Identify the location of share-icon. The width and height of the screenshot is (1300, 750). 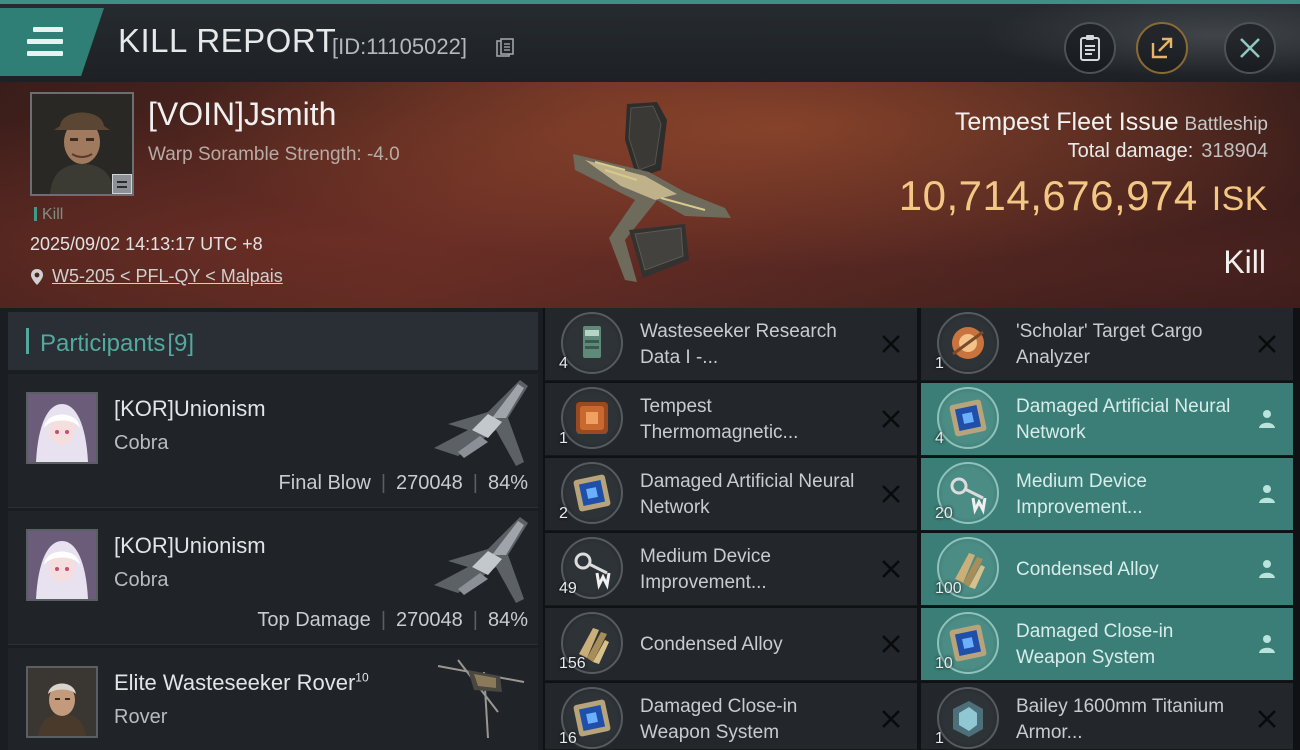
(1162, 48).